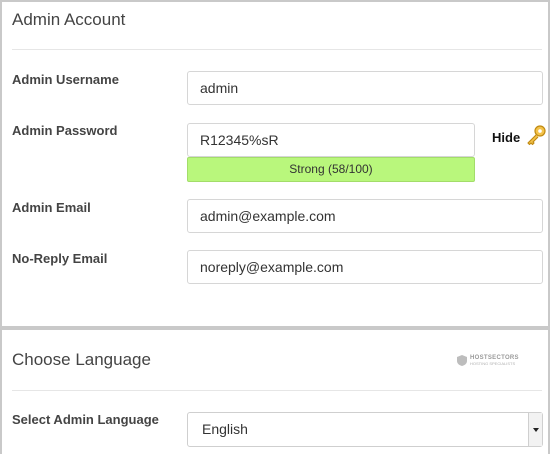 Image resolution: width=550 pixels, height=454 pixels. I want to click on hide-password-link: Hide, so click(506, 137).